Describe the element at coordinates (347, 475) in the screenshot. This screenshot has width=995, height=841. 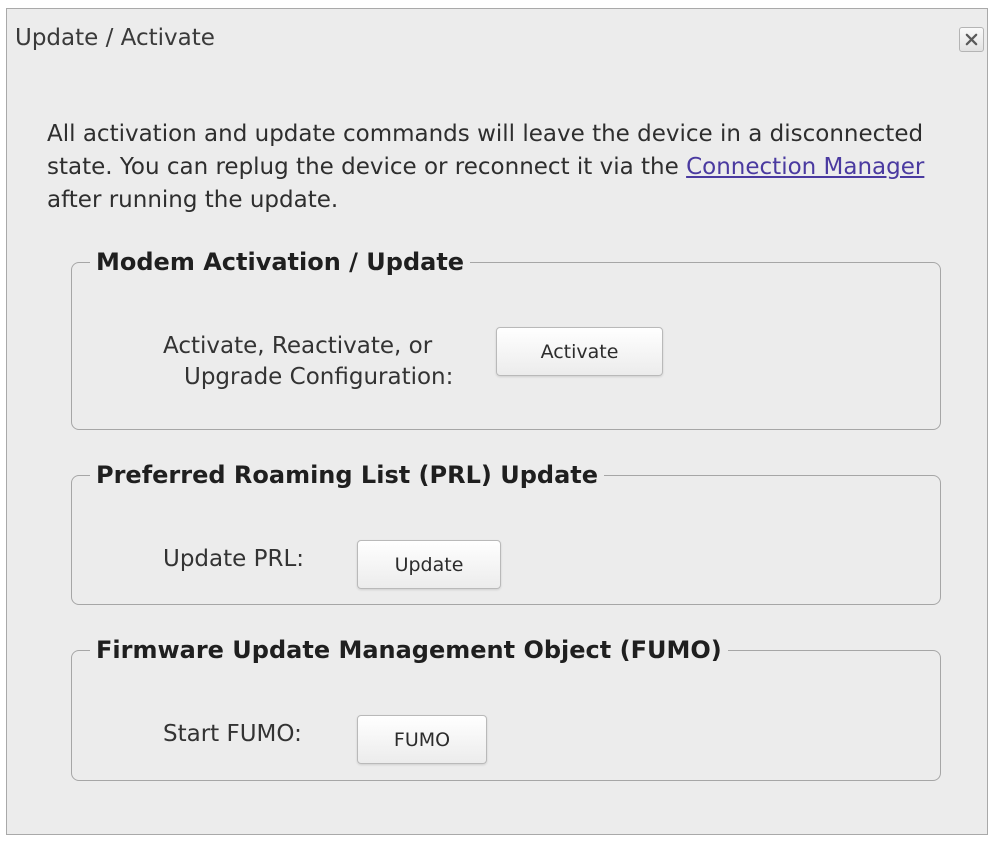
I see `prl-update-legend: Preferred Roaming List (PRL) Update` at that location.